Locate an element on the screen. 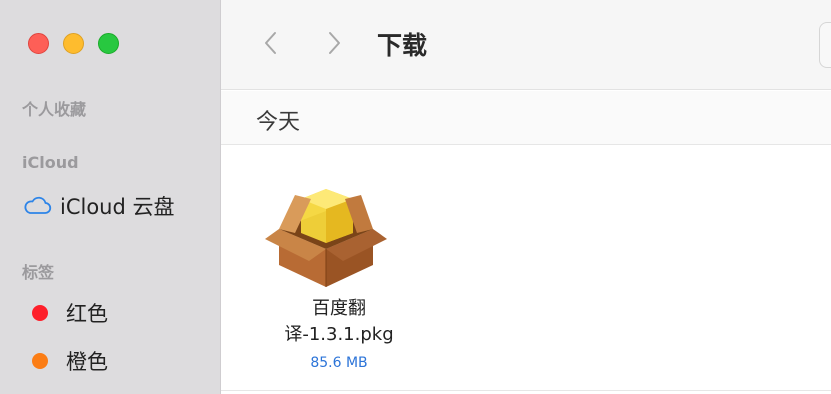  window-controls is located at coordinates (73, 43).